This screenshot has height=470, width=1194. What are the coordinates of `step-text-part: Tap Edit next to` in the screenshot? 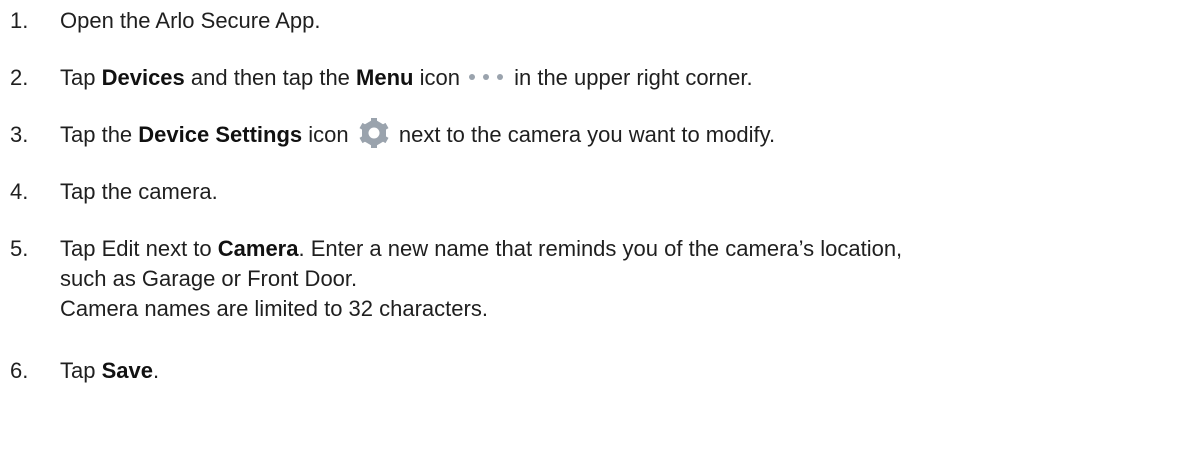 It's located at (139, 248).